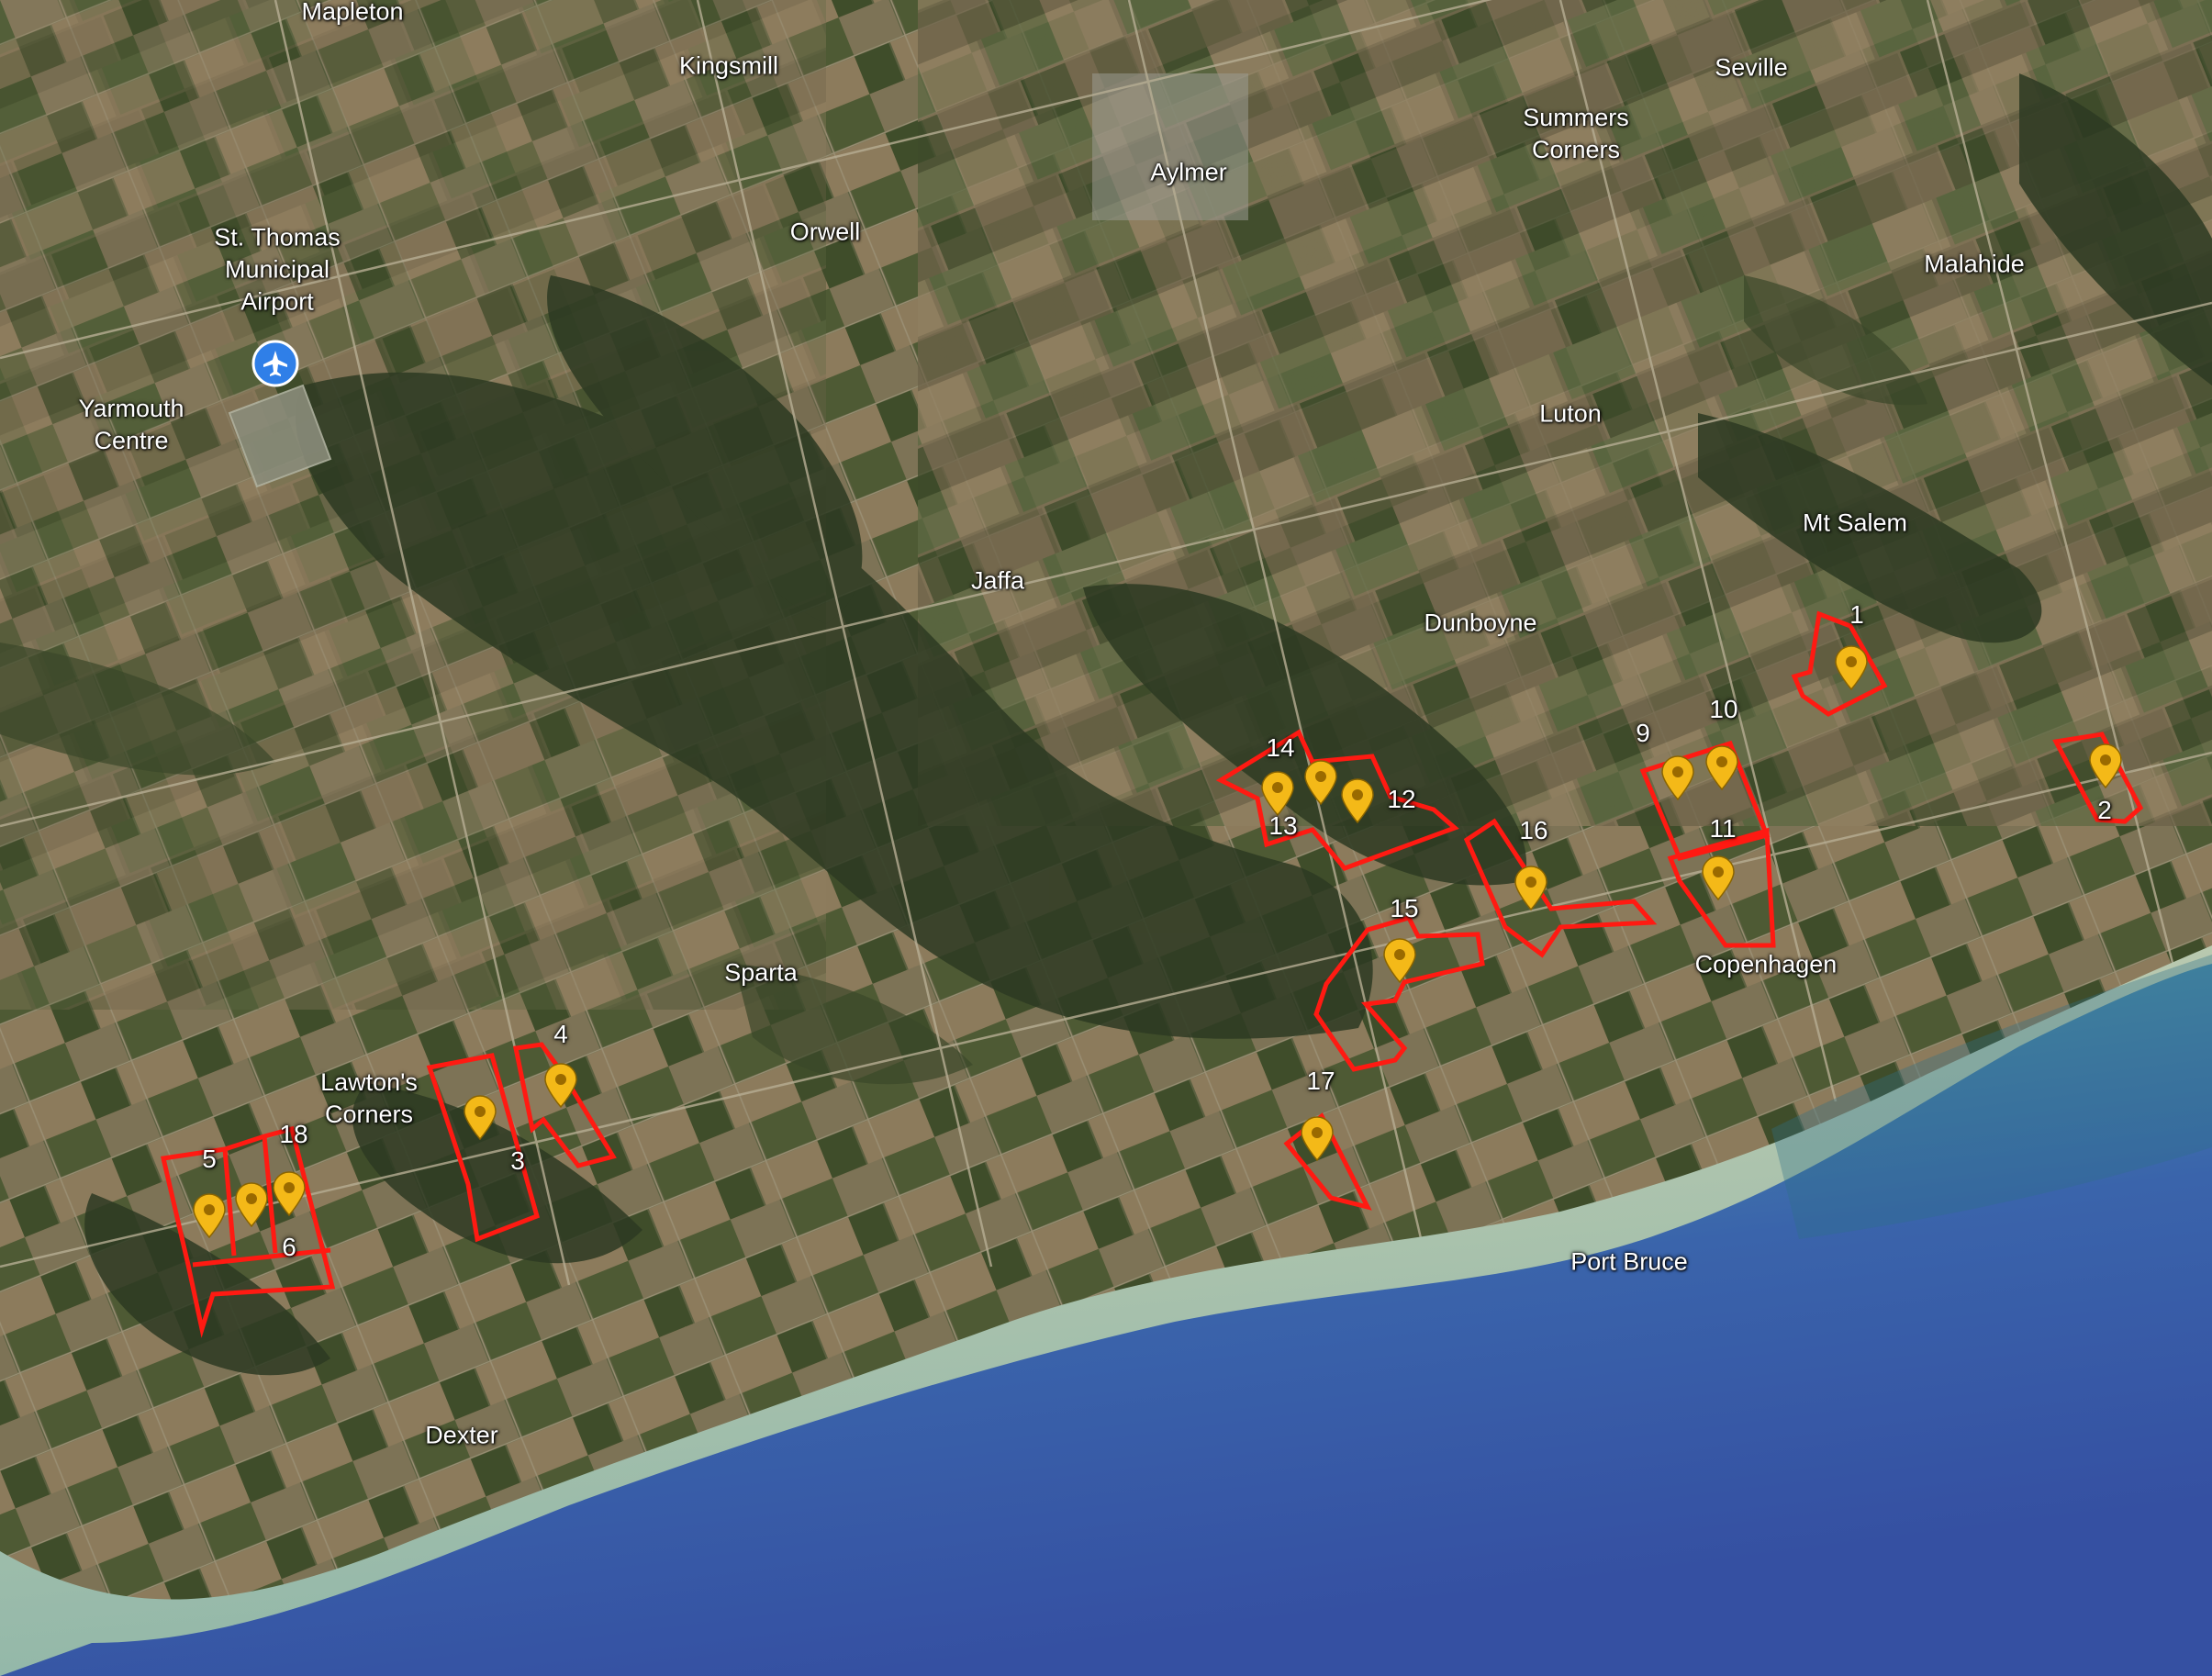 The height and width of the screenshot is (1676, 2212). What do you see at coordinates (1188, 172) in the screenshot?
I see `place-label: Aylmer` at bounding box center [1188, 172].